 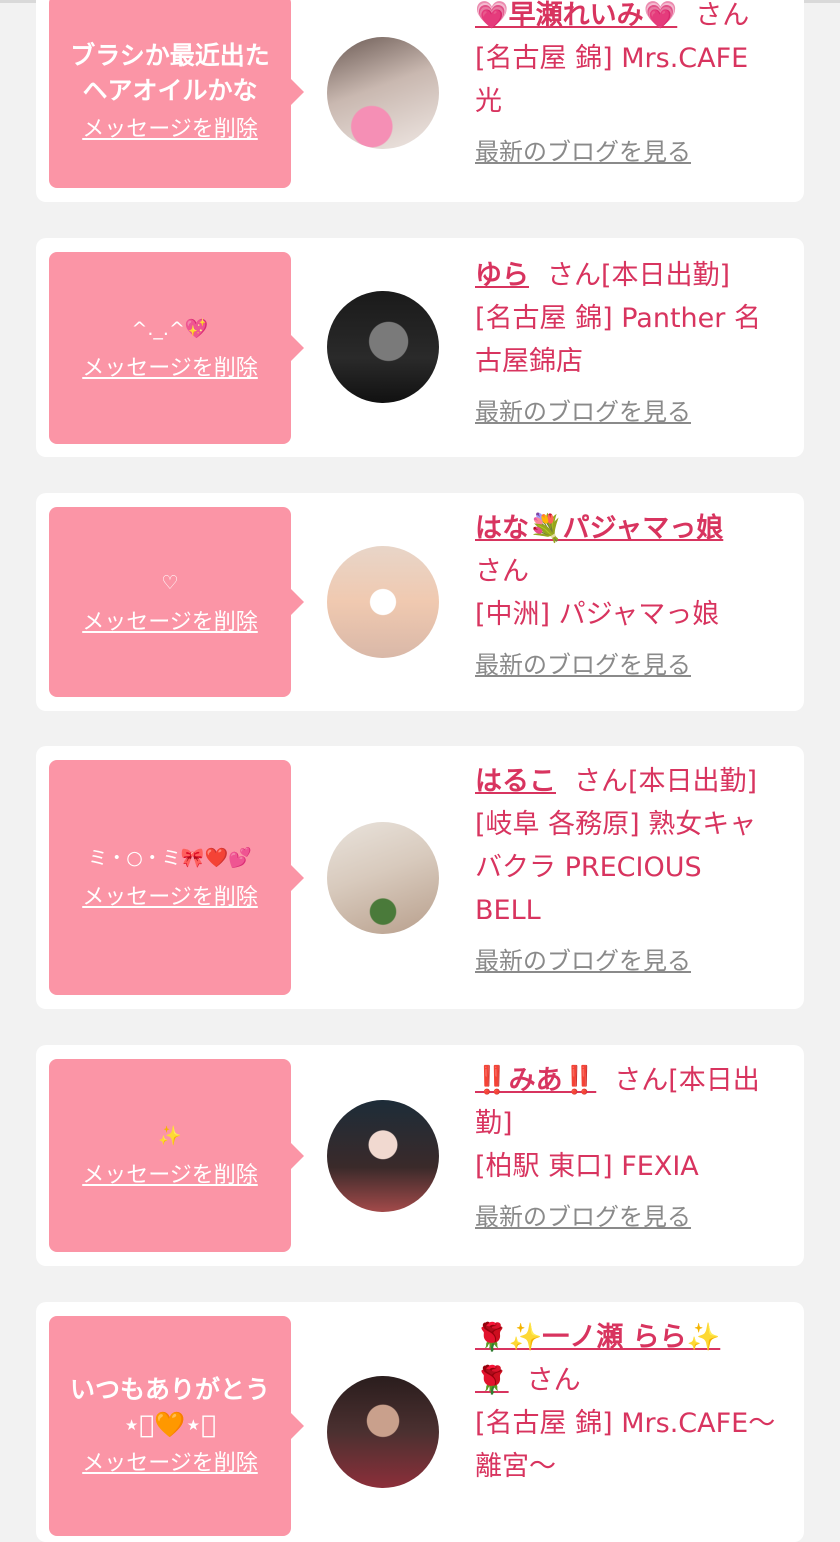 I want to click on message-bubble: ♡ メッセージを削除, so click(x=176, y=602).